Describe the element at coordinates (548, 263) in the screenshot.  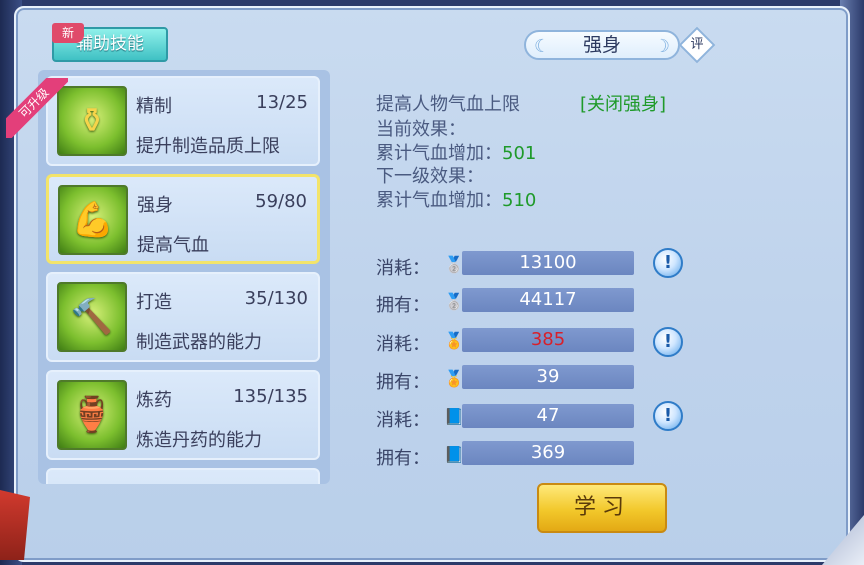
I see `cost-silver-bar: 13100` at that location.